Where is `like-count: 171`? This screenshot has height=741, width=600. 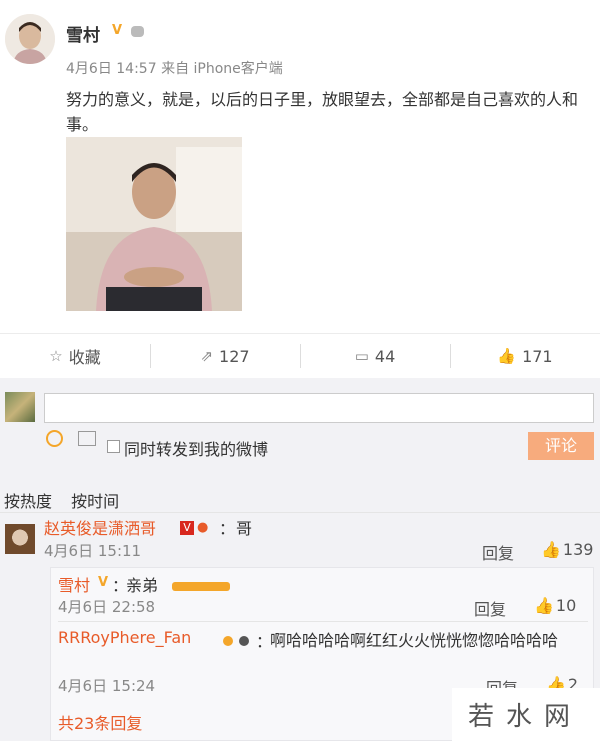
like-count: 171 is located at coordinates (537, 356).